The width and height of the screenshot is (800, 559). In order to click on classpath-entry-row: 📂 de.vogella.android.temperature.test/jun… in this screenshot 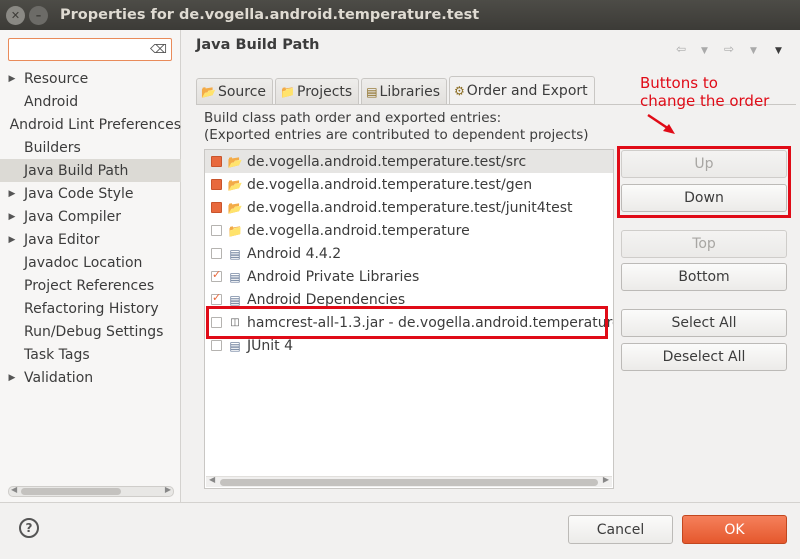, I will do `click(409, 207)`.